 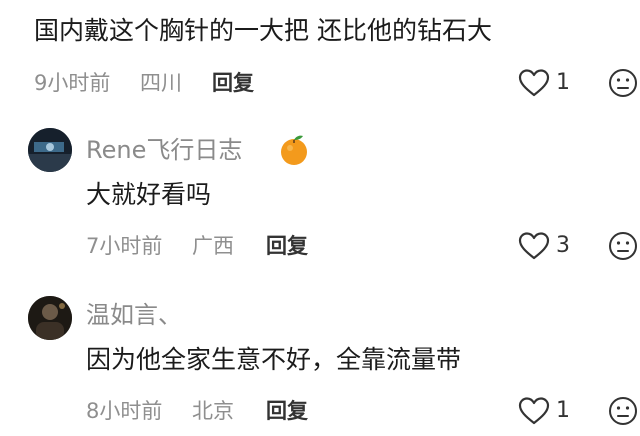 I want to click on comment-location: 四川, so click(x=161, y=83).